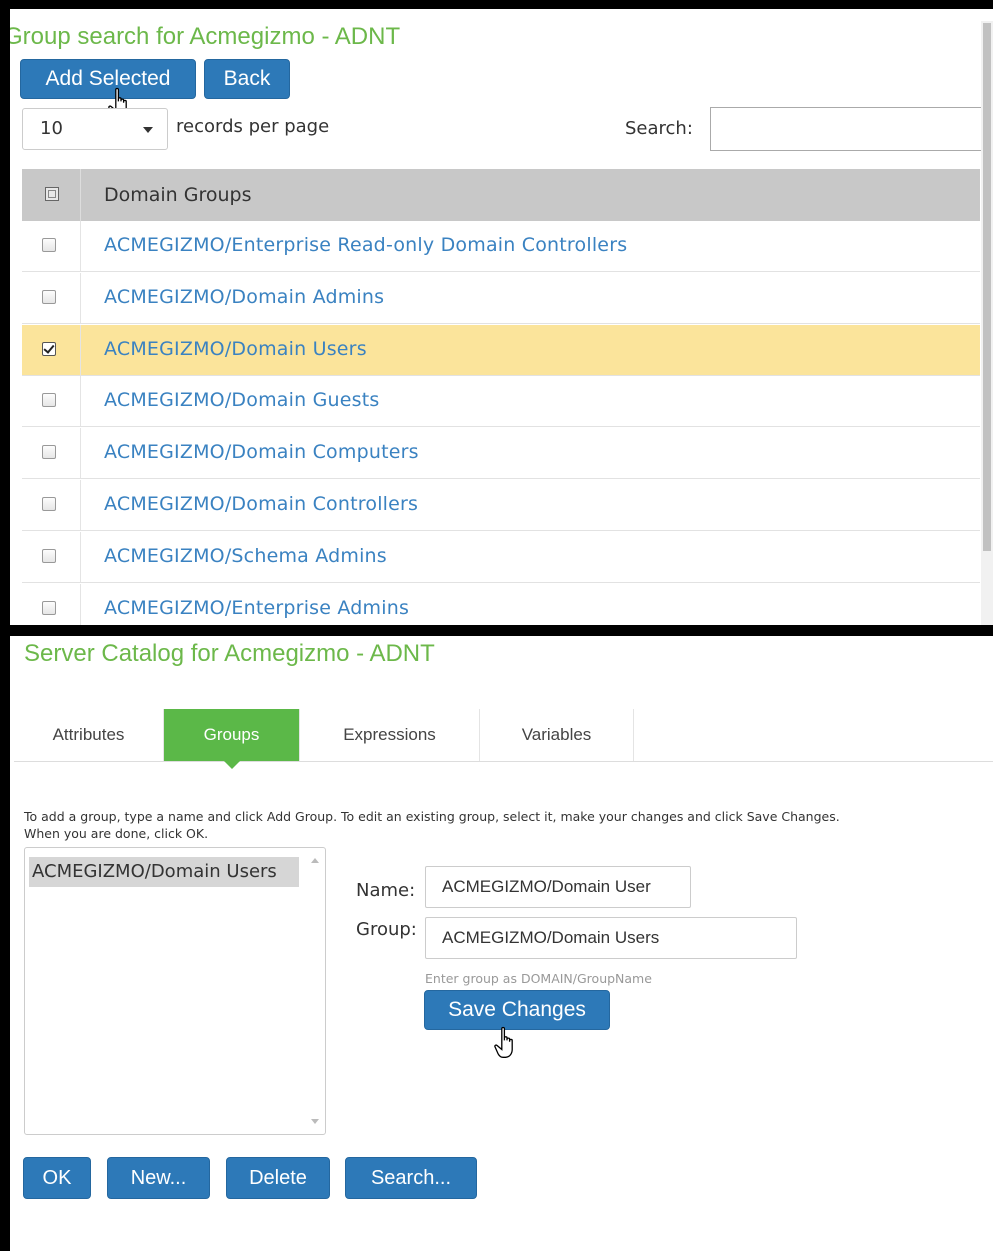 This screenshot has width=993, height=1251. Describe the element at coordinates (386, 890) in the screenshot. I see `name-label: Name:` at that location.